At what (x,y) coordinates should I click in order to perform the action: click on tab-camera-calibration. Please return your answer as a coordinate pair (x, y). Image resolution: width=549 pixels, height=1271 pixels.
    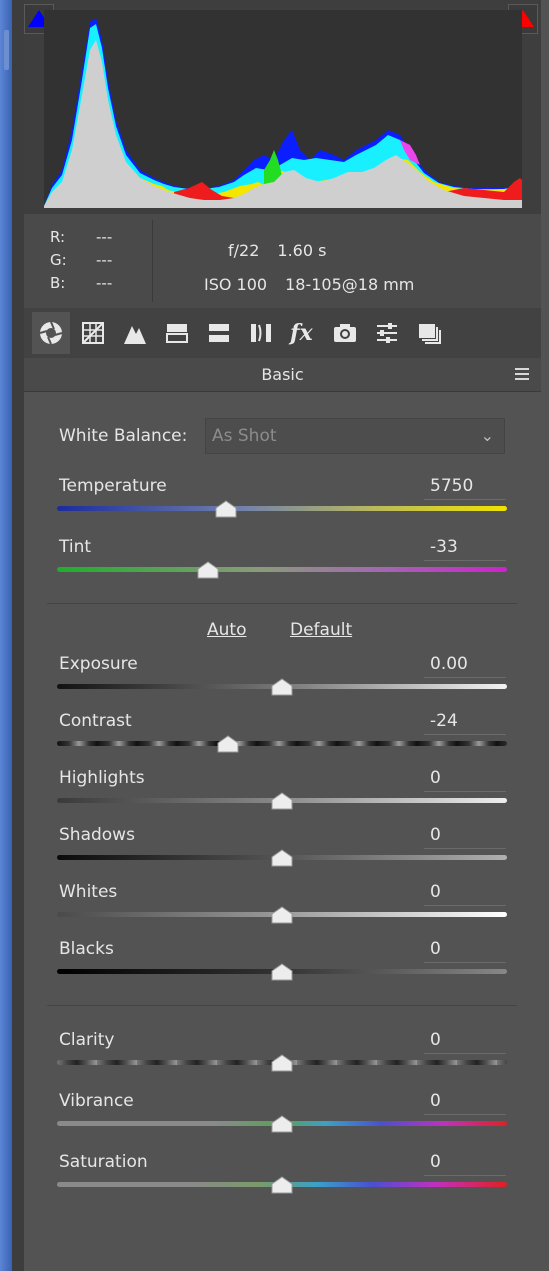
    Looking at the image, I should click on (345, 333).